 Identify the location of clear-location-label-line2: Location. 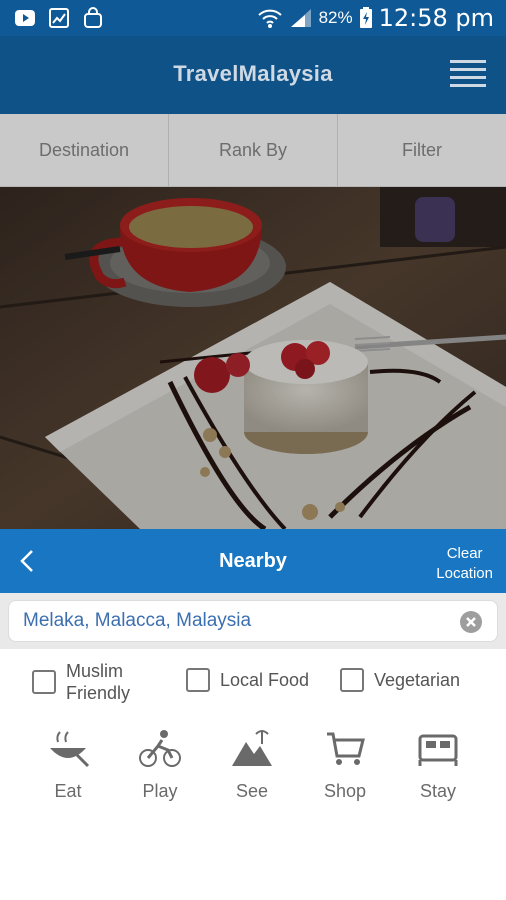
(464, 573).